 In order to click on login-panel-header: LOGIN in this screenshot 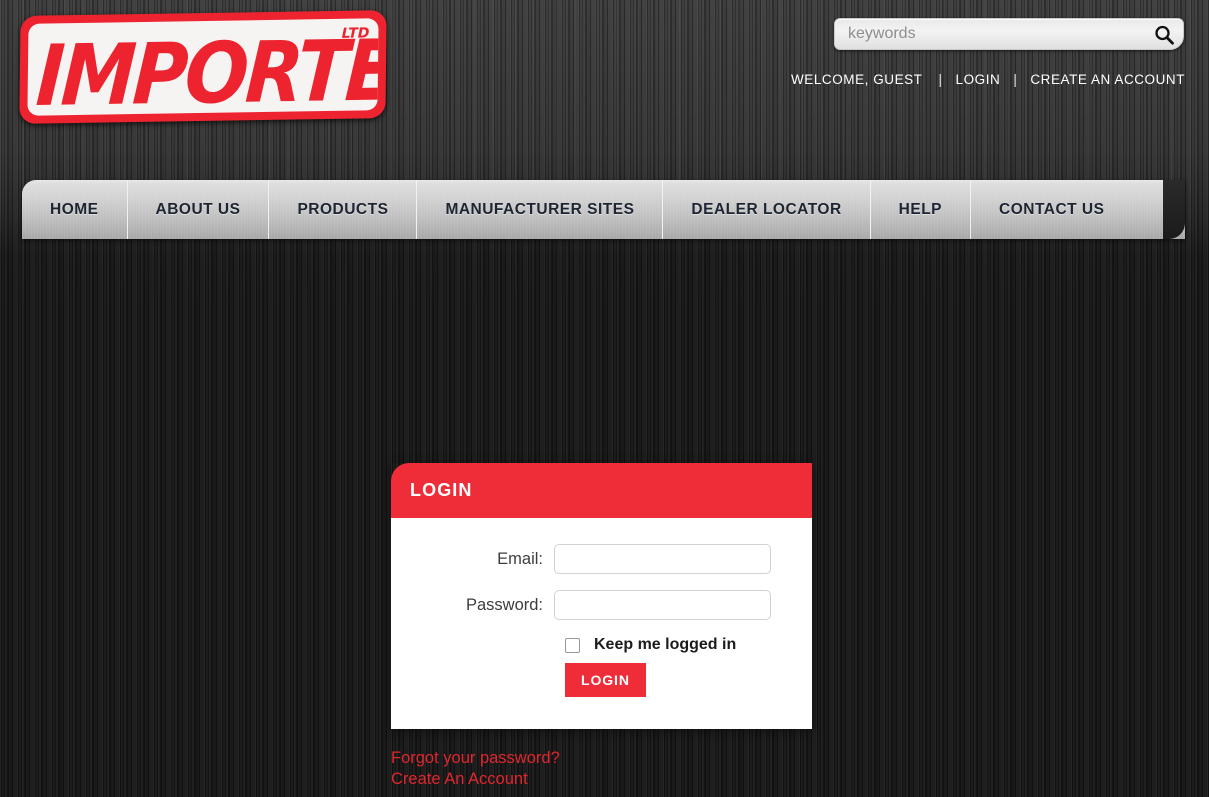, I will do `click(601, 490)`.